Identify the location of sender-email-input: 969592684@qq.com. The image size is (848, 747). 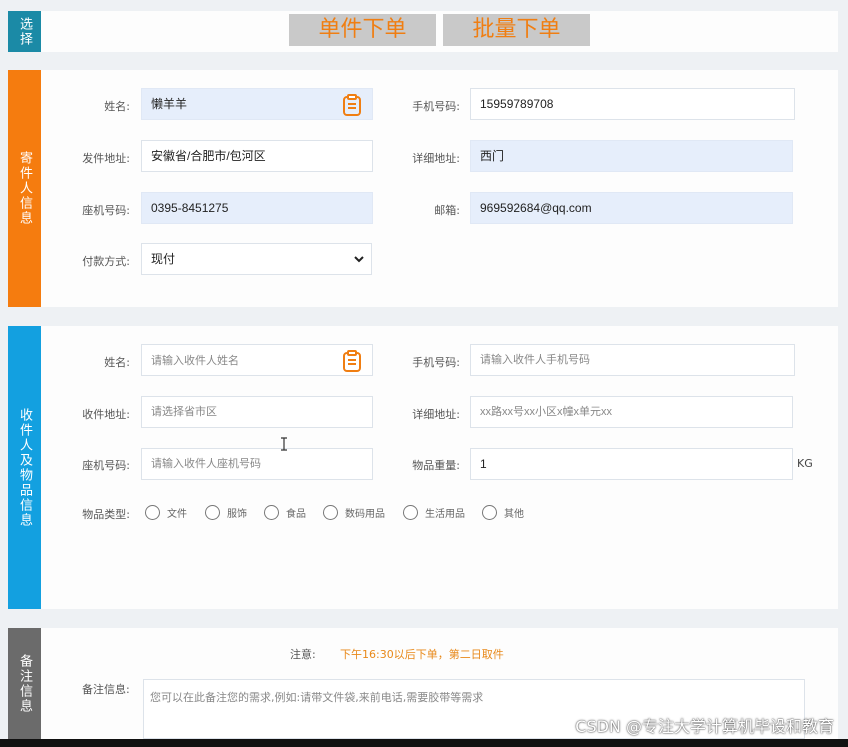
(631, 208).